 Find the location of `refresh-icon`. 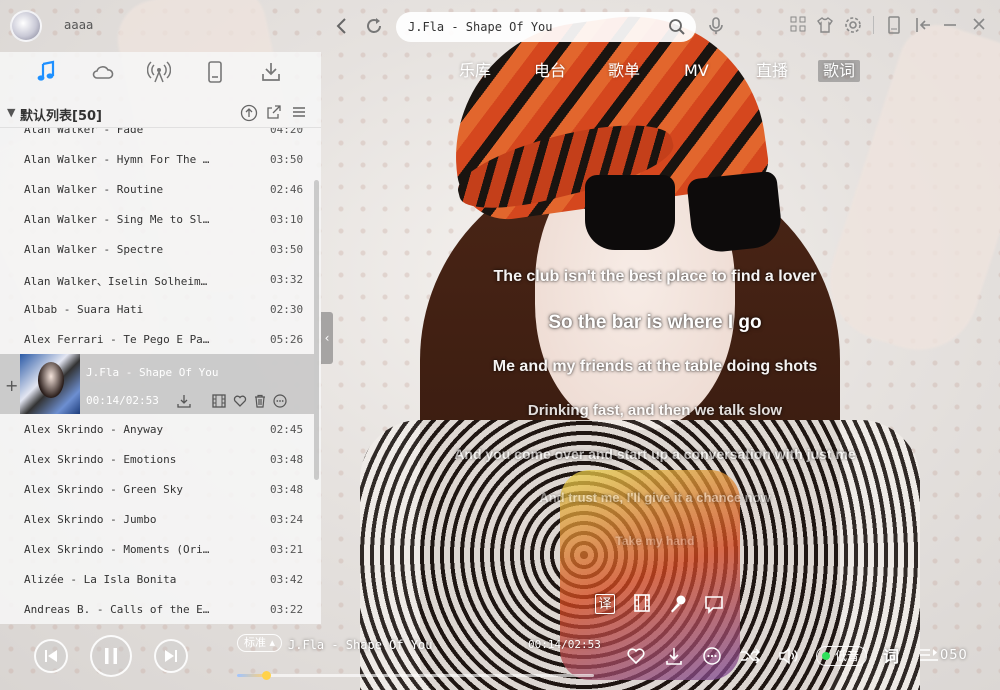

refresh-icon is located at coordinates (374, 26).